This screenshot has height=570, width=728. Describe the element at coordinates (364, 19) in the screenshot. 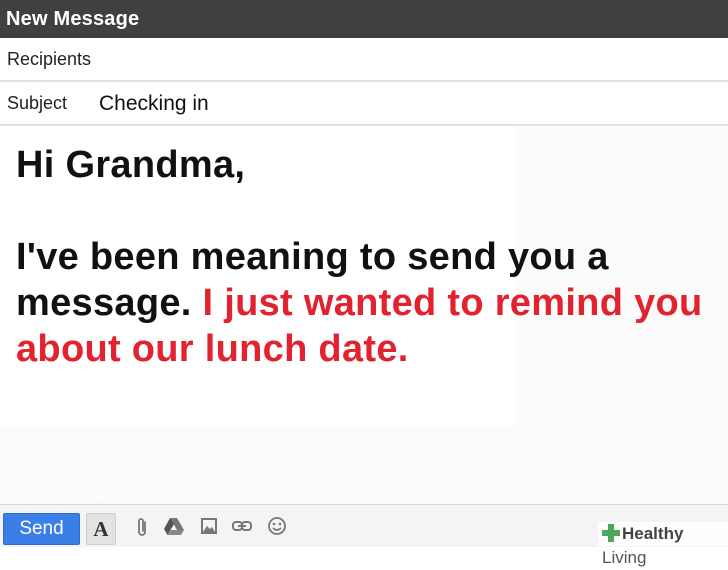

I see `compose-title-bar: New Message` at that location.